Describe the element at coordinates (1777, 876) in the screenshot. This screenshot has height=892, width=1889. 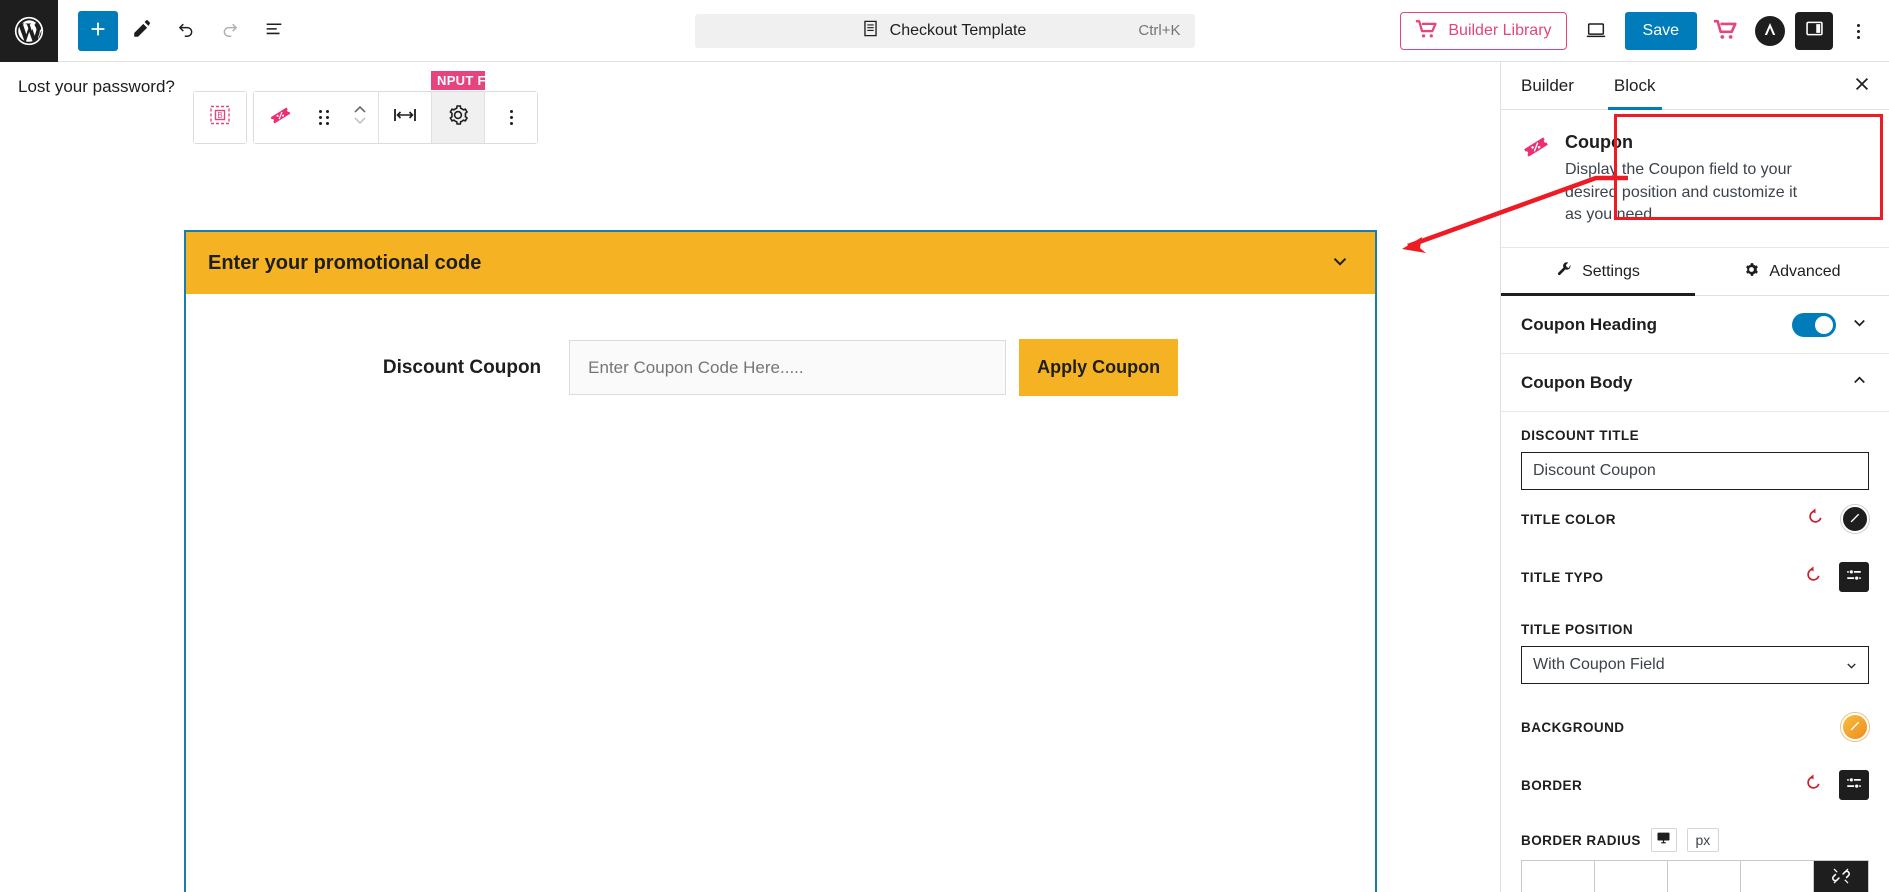
I see `border-radius-left-input` at that location.